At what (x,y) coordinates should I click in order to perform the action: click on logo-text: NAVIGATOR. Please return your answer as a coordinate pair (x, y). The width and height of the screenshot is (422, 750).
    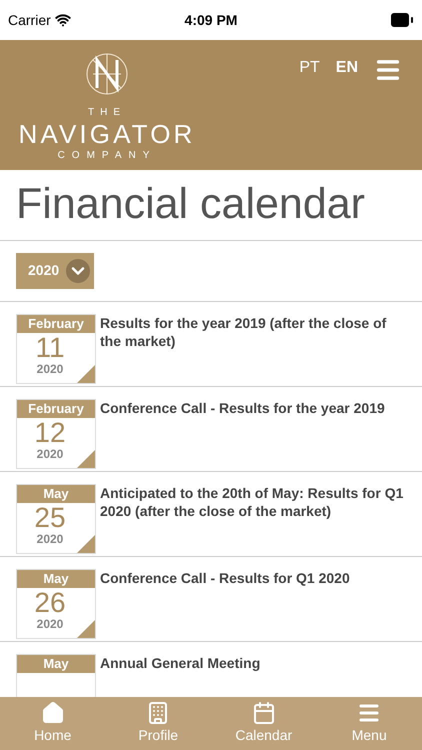
    Looking at the image, I should click on (107, 134).